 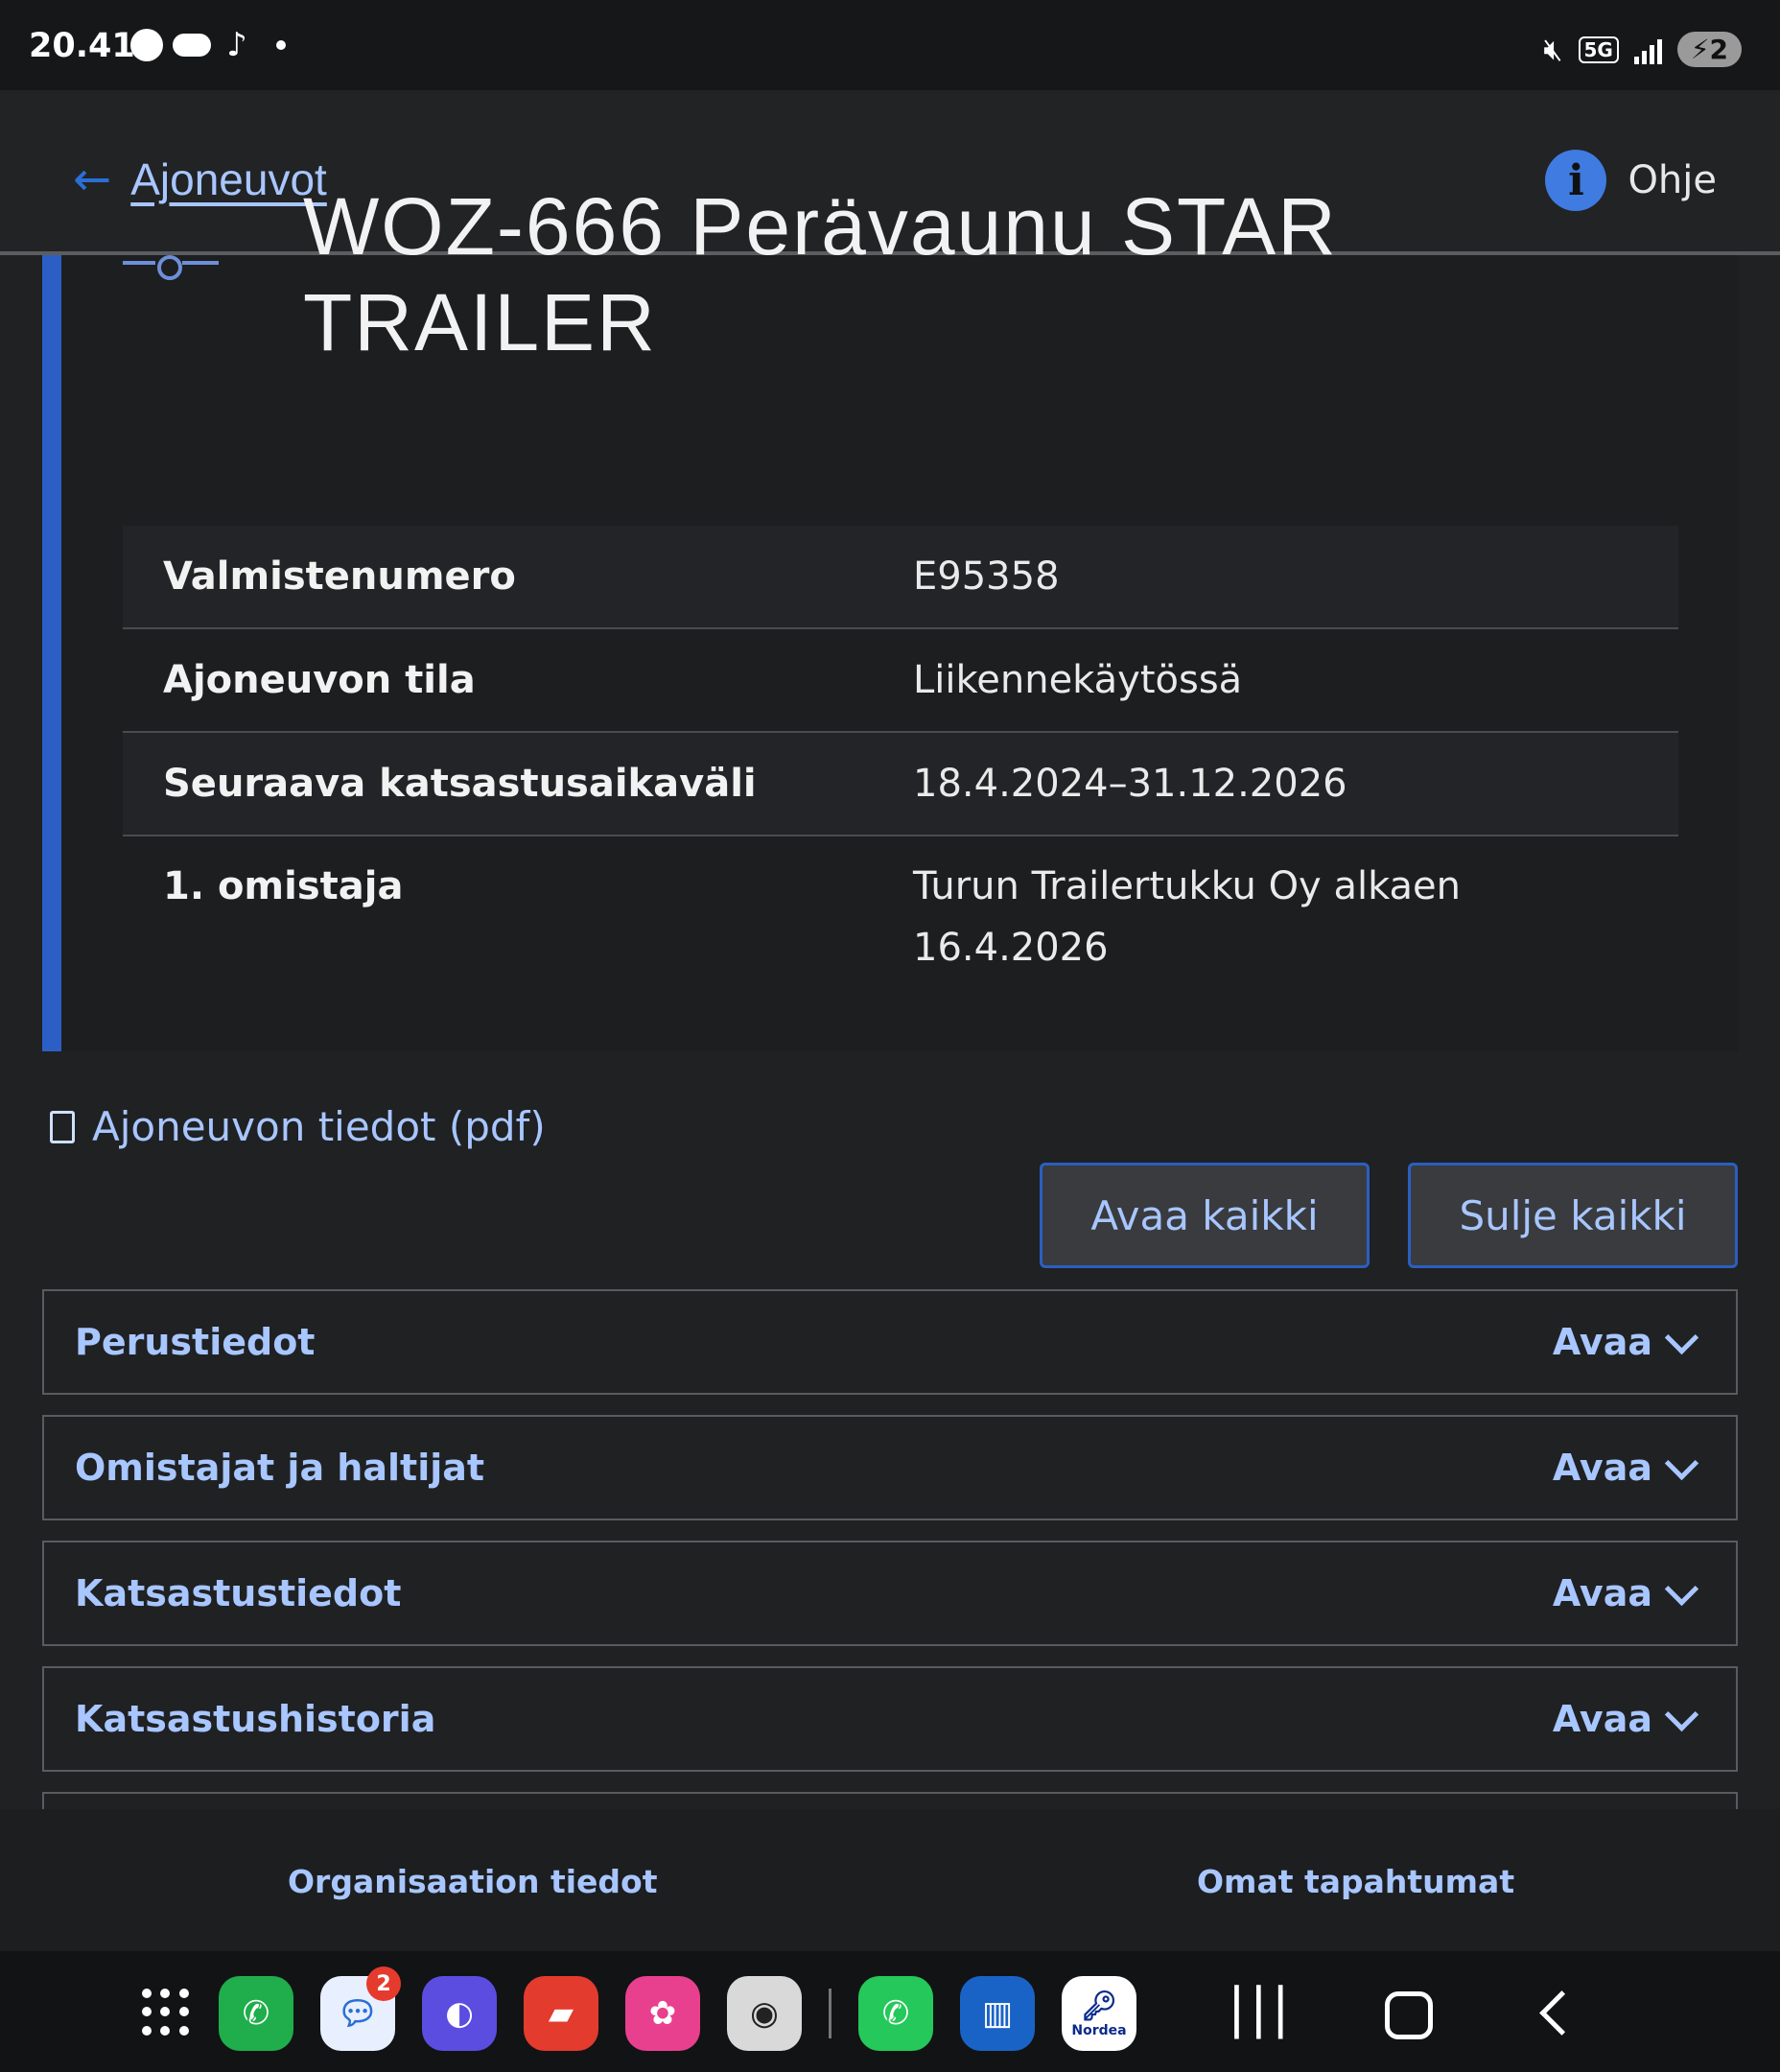 What do you see at coordinates (1573, 1215) in the screenshot?
I see `close-all-button: Sulje kaikki` at bounding box center [1573, 1215].